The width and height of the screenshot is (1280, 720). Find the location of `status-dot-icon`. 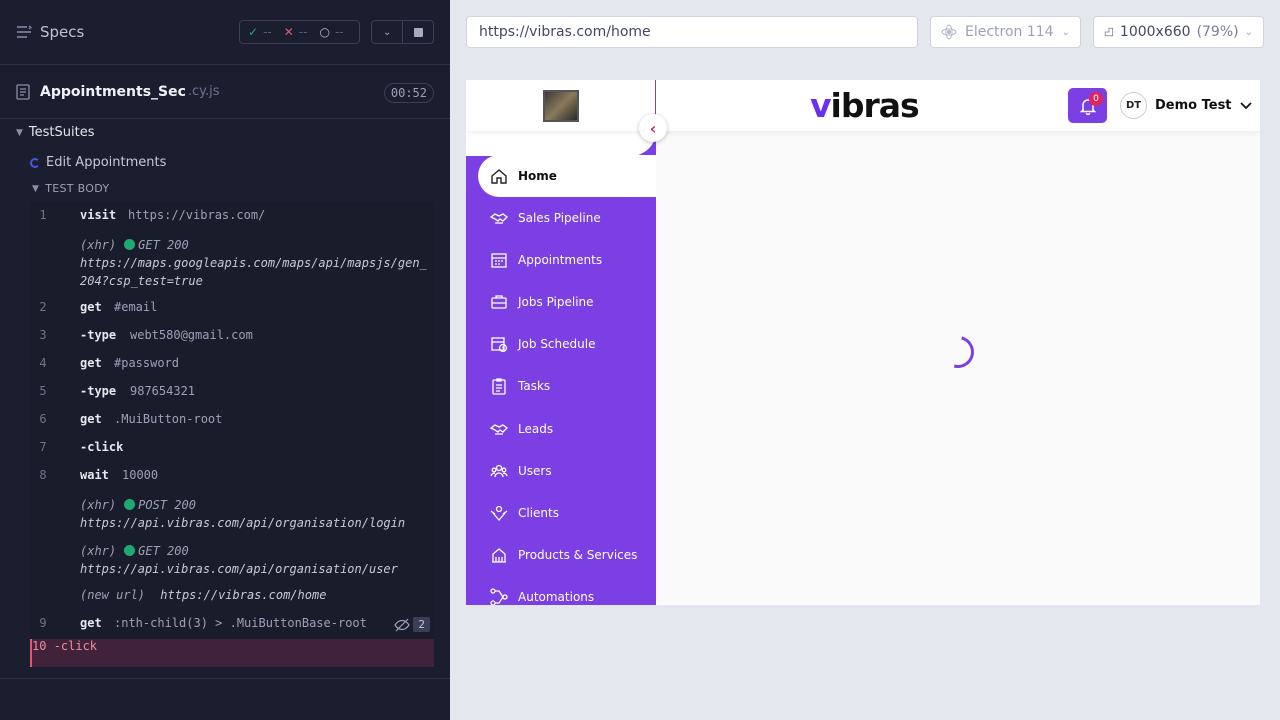

status-dot-icon is located at coordinates (130, 244).